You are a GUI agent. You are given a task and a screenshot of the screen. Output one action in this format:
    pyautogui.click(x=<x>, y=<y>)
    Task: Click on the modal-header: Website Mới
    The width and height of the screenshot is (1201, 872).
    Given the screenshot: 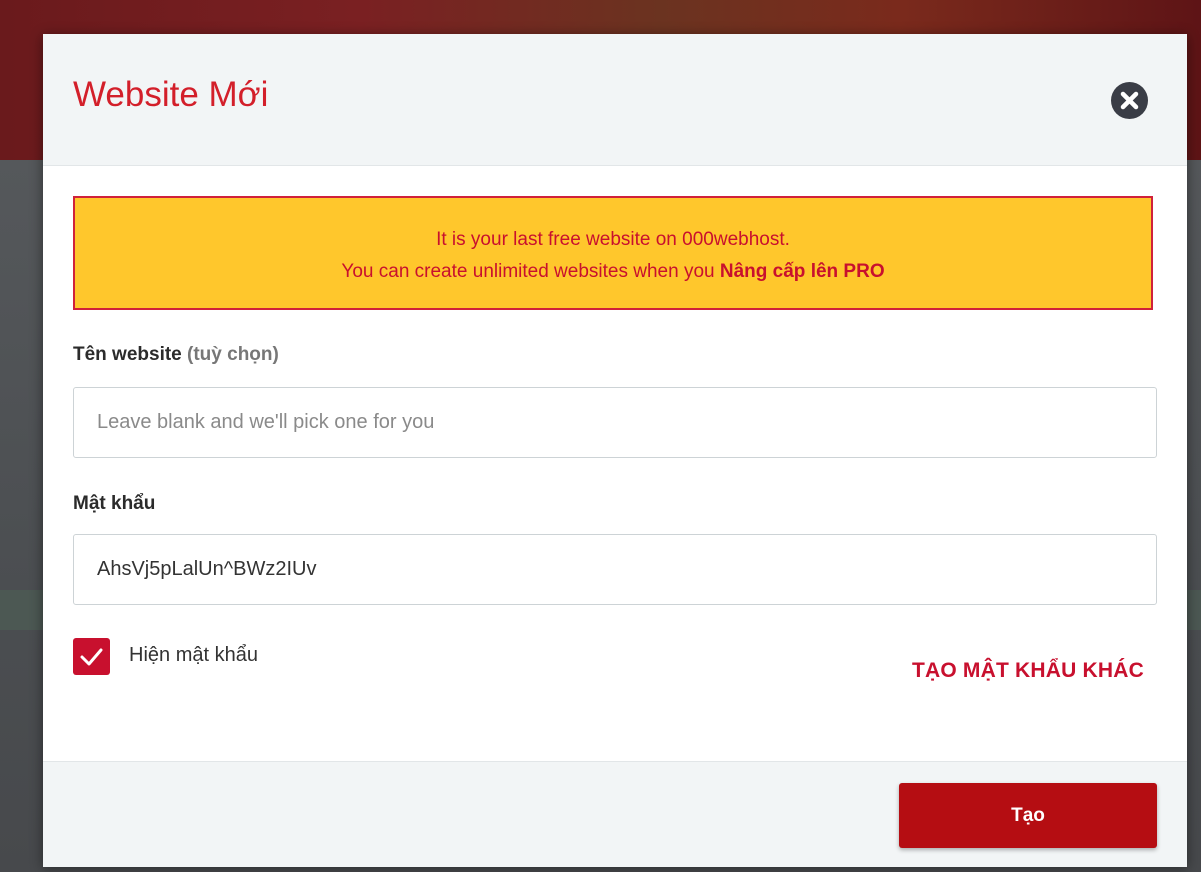 What is the action you would take?
    pyautogui.click(x=615, y=100)
    